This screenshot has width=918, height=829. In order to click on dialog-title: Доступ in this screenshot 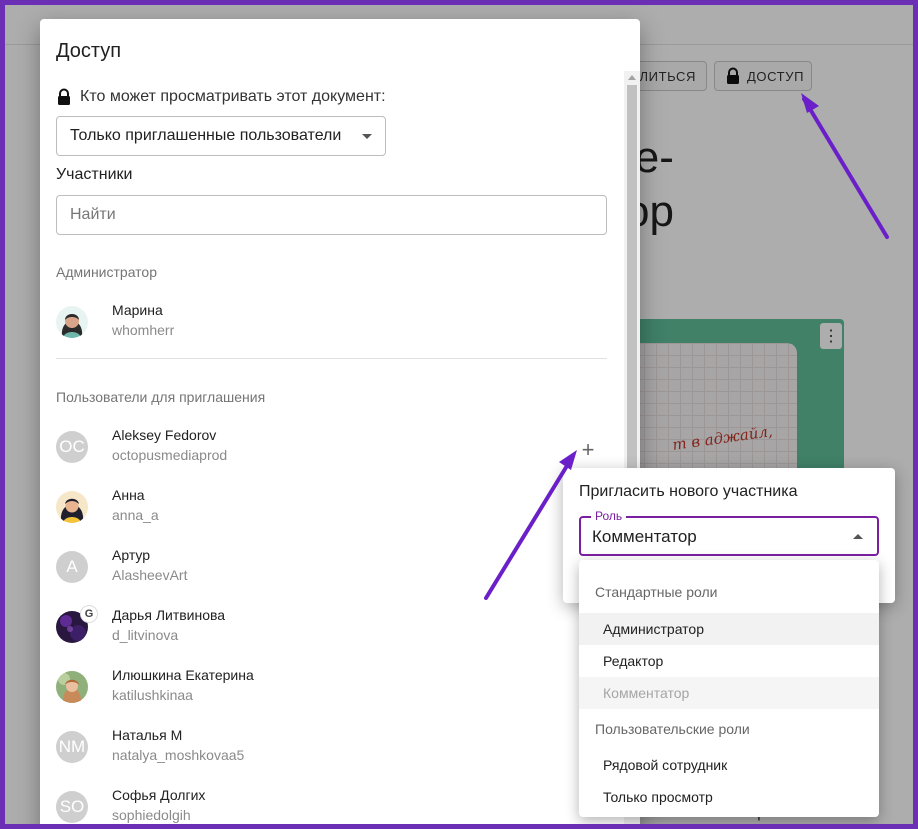, I will do `click(89, 51)`.